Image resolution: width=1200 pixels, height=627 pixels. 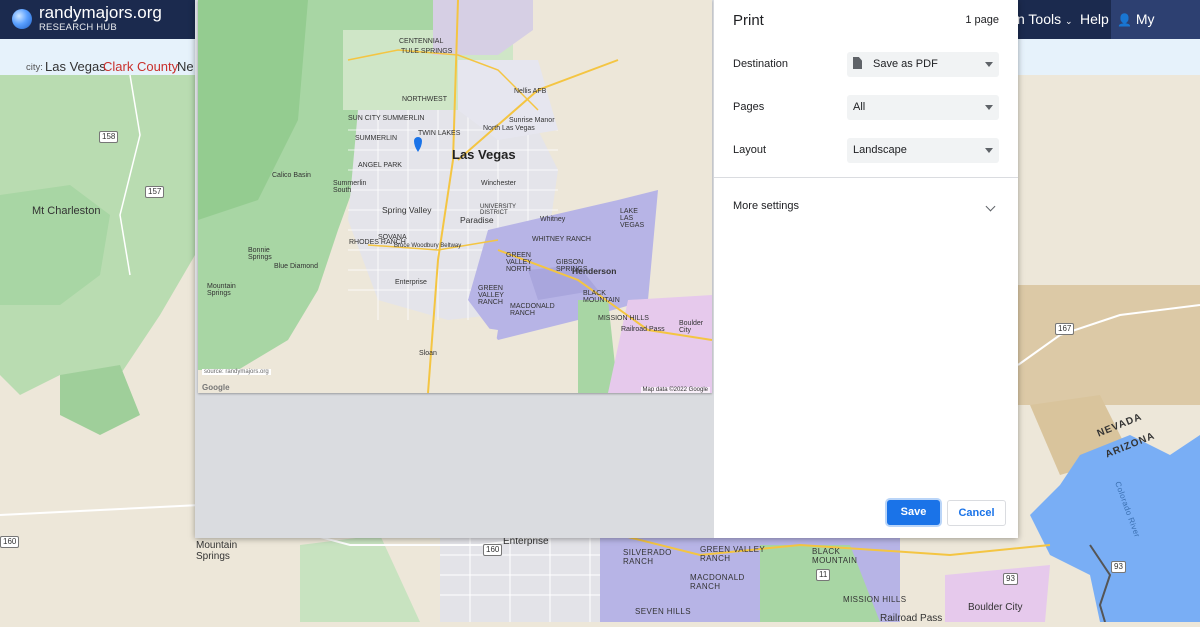 What do you see at coordinates (990, 206) in the screenshot?
I see `chevron-down-icon` at bounding box center [990, 206].